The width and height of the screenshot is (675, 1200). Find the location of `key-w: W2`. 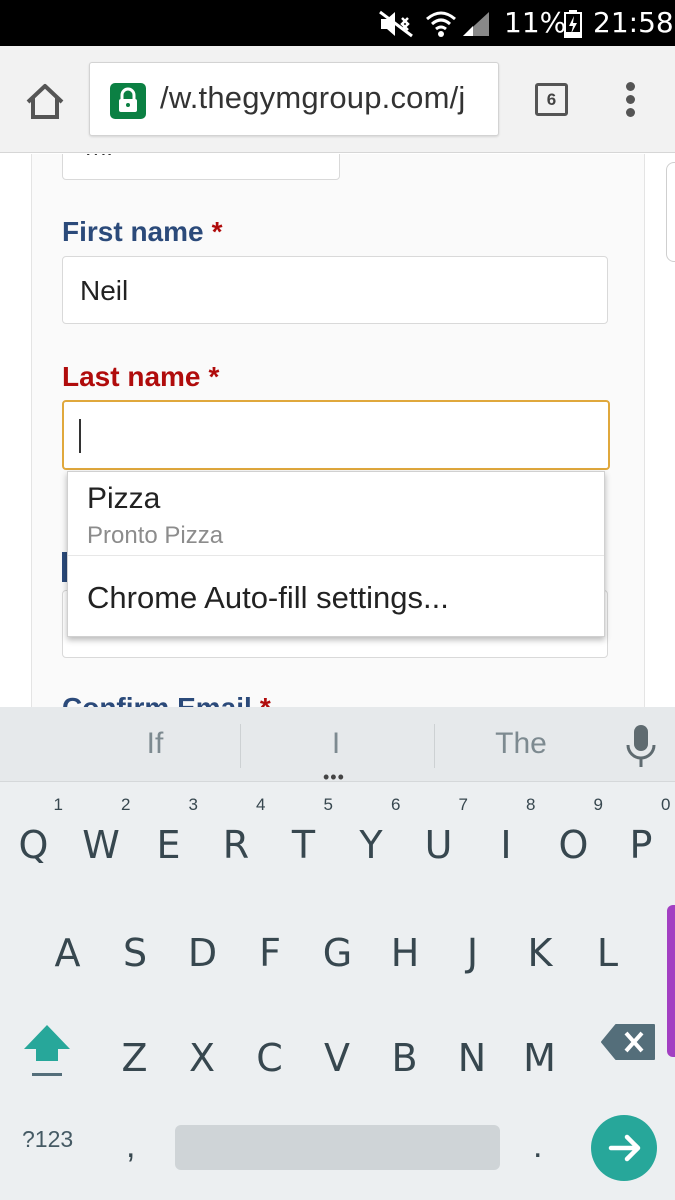

key-w: W2 is located at coordinates (101, 845).